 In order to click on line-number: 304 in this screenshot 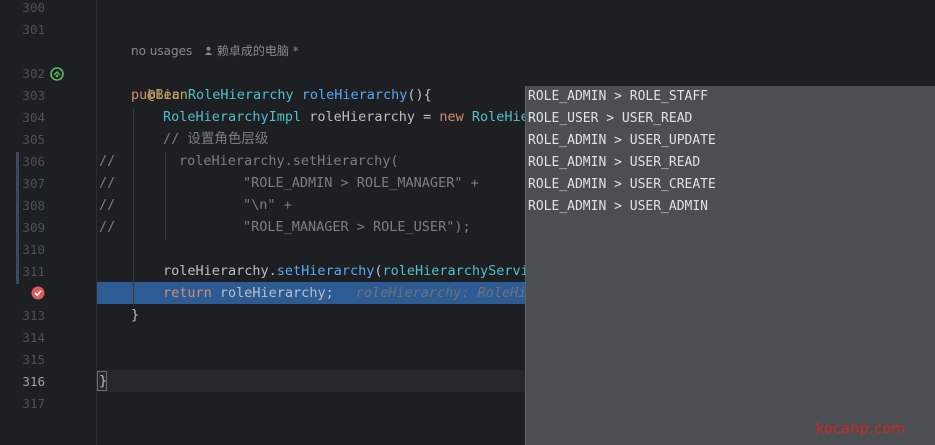, I will do `click(33, 117)`.